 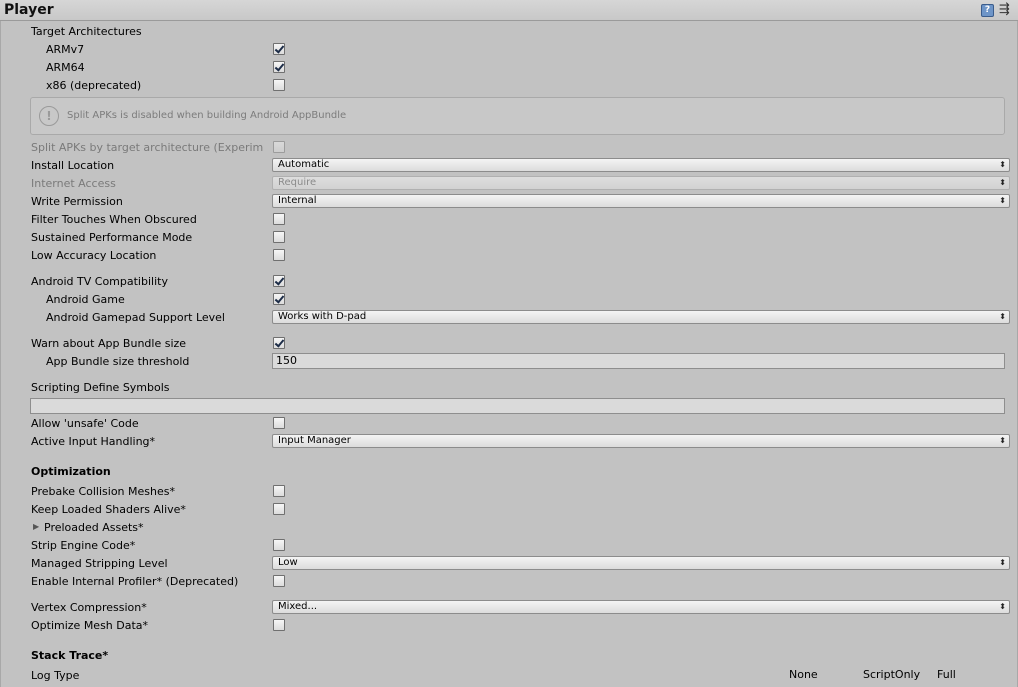 What do you see at coordinates (94, 85) in the screenshot?
I see `x86-label: x86 (deprecated)` at bounding box center [94, 85].